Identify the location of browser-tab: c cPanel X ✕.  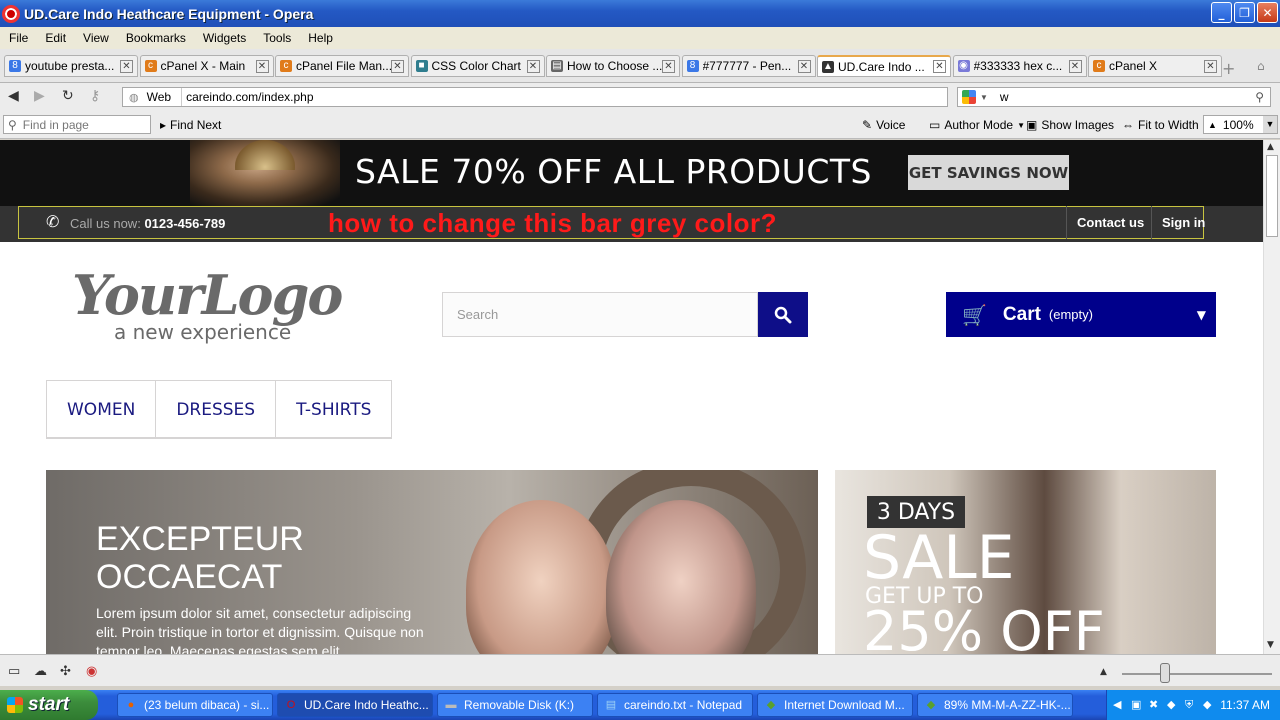
(1155, 66).